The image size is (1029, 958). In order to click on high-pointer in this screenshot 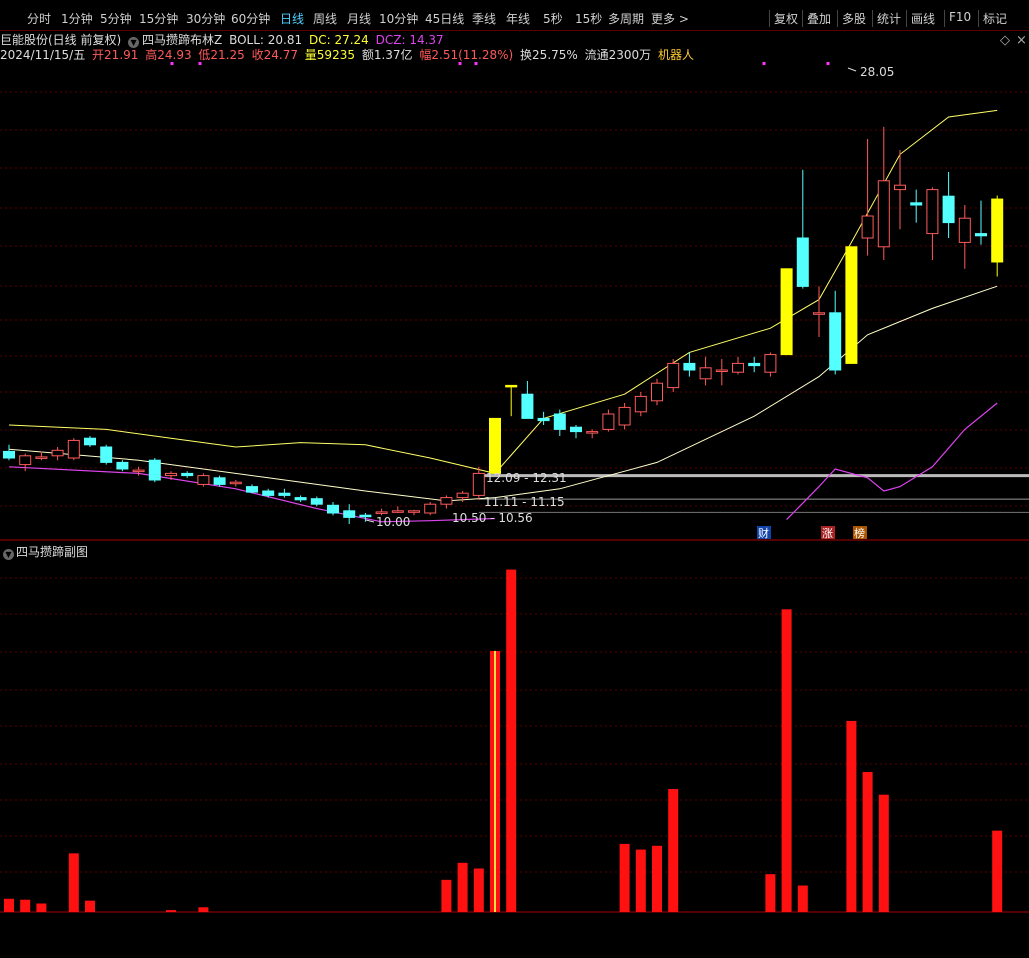, I will do `click(852, 69)`.